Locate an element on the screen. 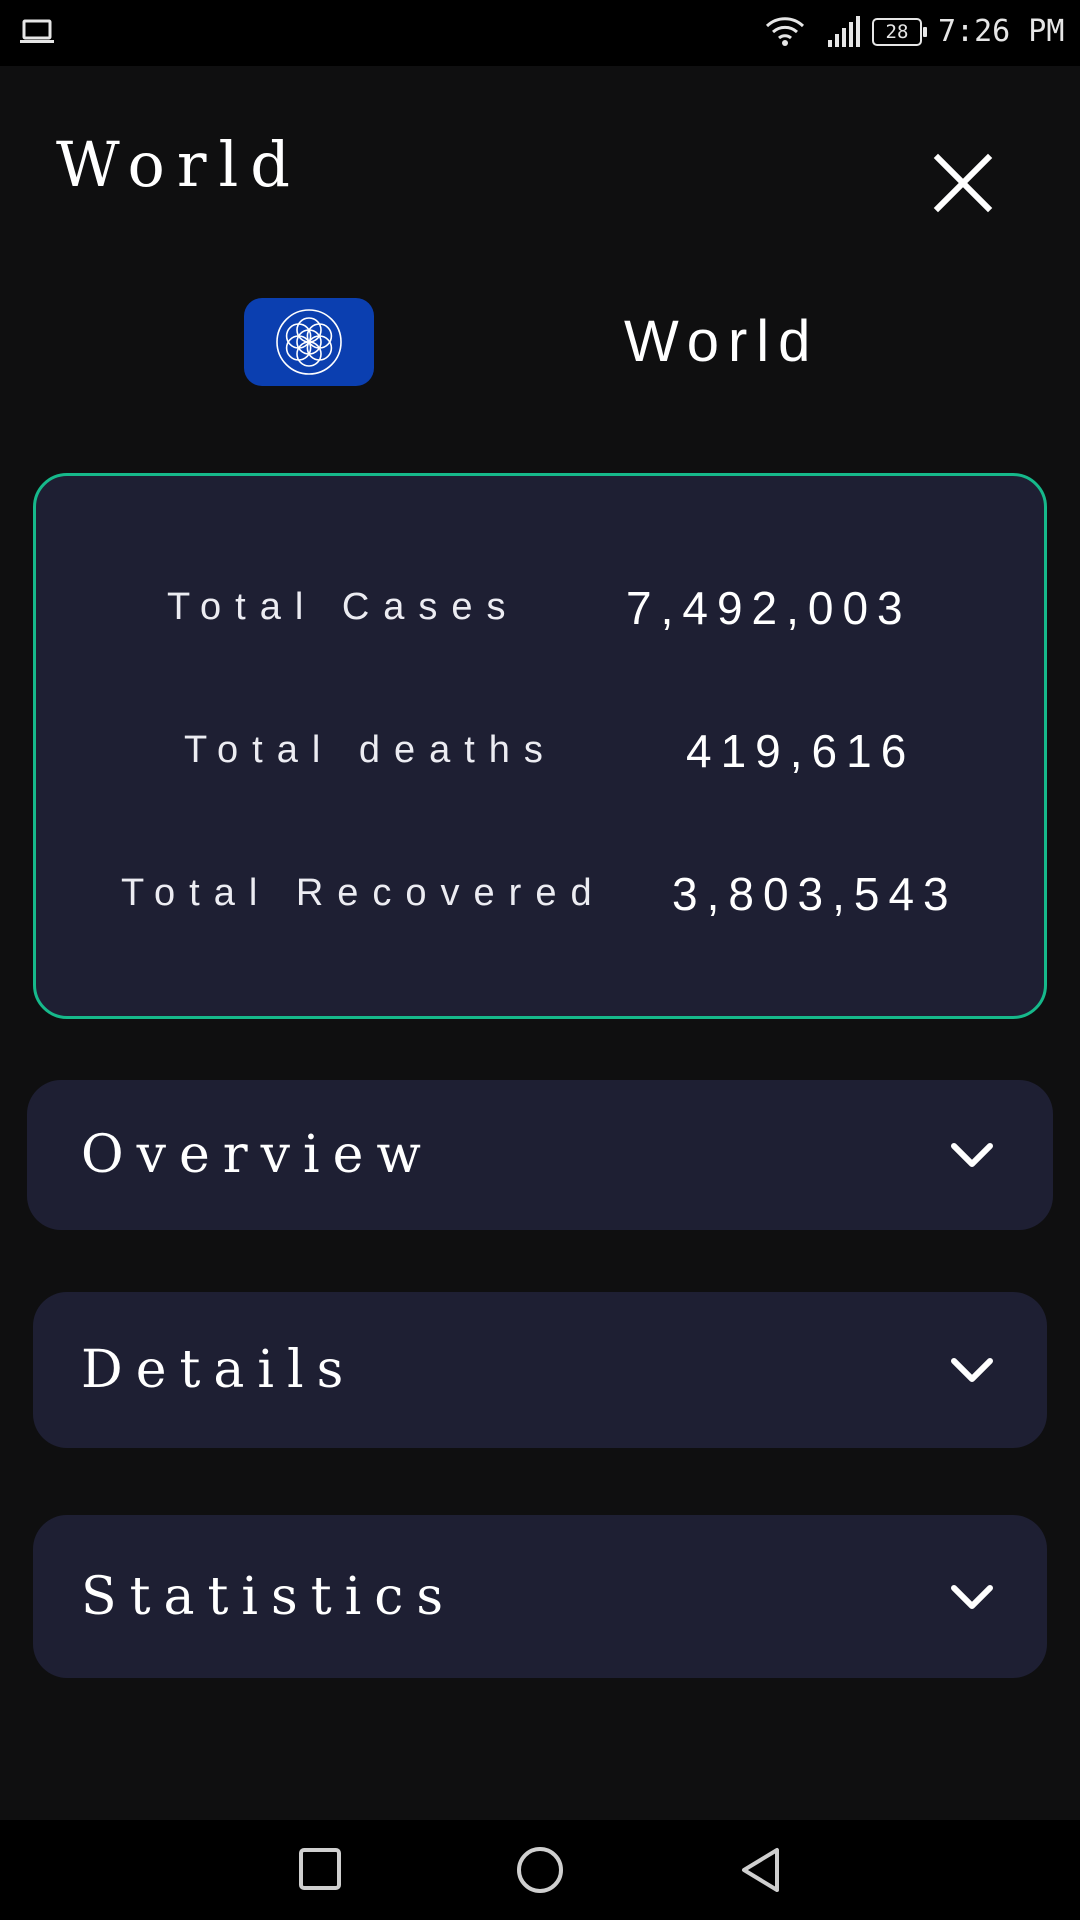 The image size is (1080, 1920). signal-icon is located at coordinates (844, 31).